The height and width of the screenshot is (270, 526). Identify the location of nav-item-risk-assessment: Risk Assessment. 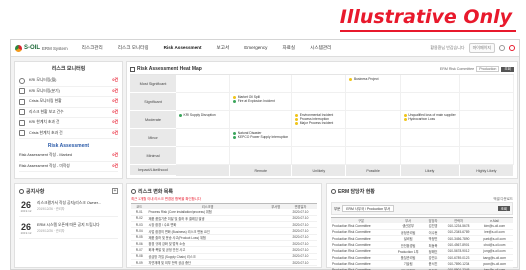
(183, 48).